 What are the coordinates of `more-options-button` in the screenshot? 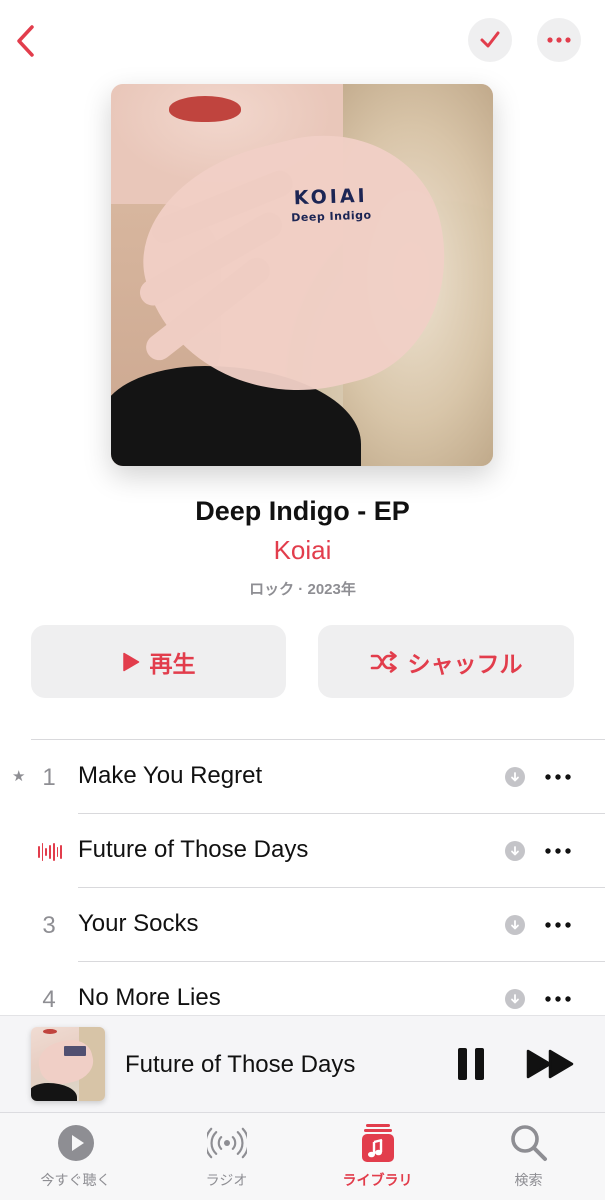 It's located at (559, 40).